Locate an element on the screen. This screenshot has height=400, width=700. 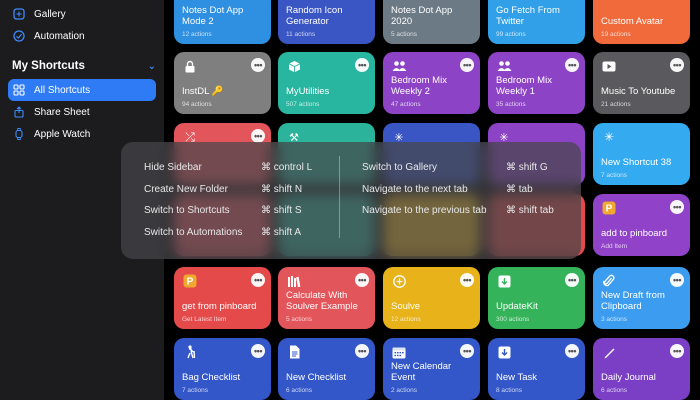
sidebar-item-label: Share Sheet is located at coordinates (62, 112).